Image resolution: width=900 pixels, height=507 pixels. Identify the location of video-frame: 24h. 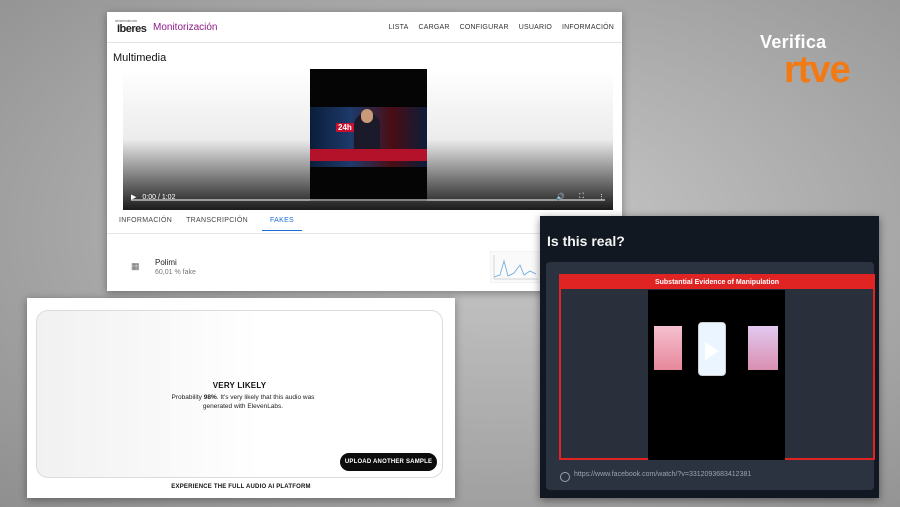
(368, 135).